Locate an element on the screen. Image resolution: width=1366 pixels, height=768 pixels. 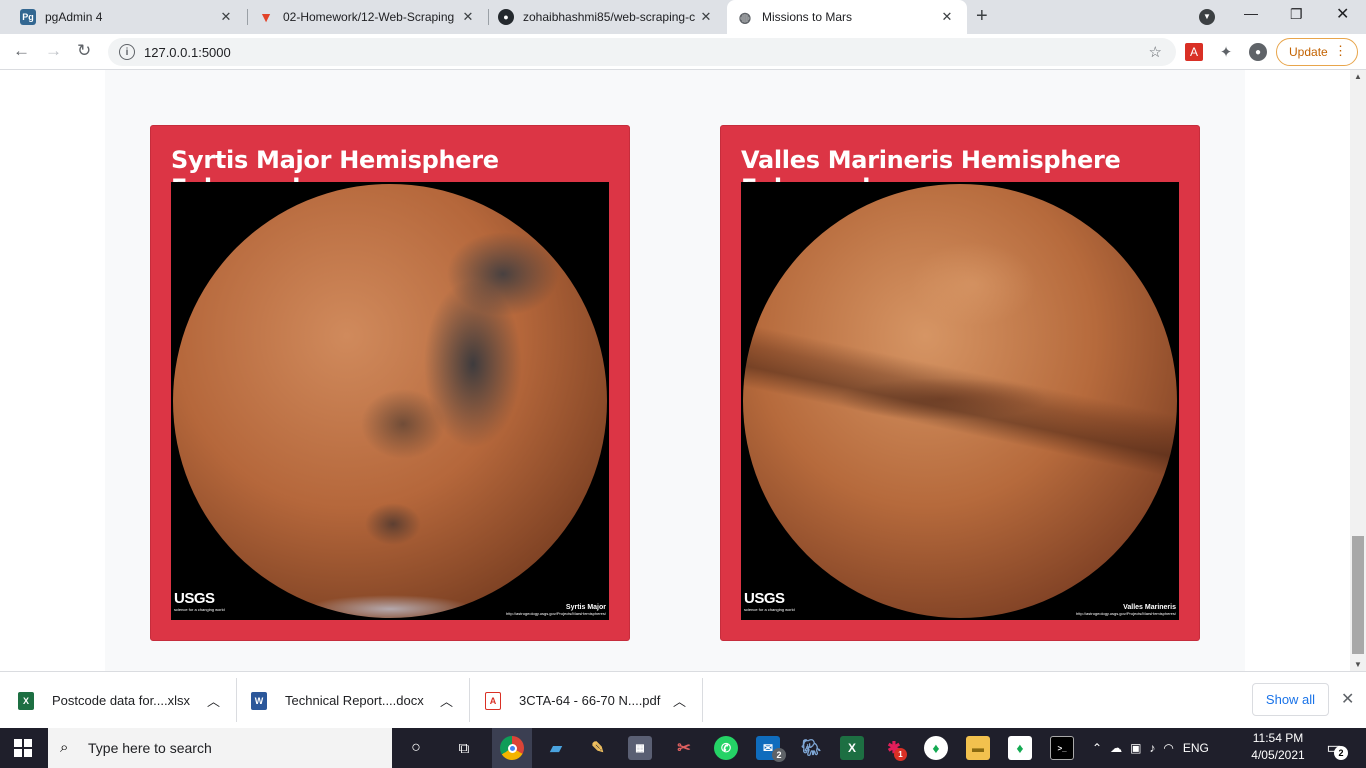
snipping-tool-icon: ✂ is located at coordinates (684, 748).